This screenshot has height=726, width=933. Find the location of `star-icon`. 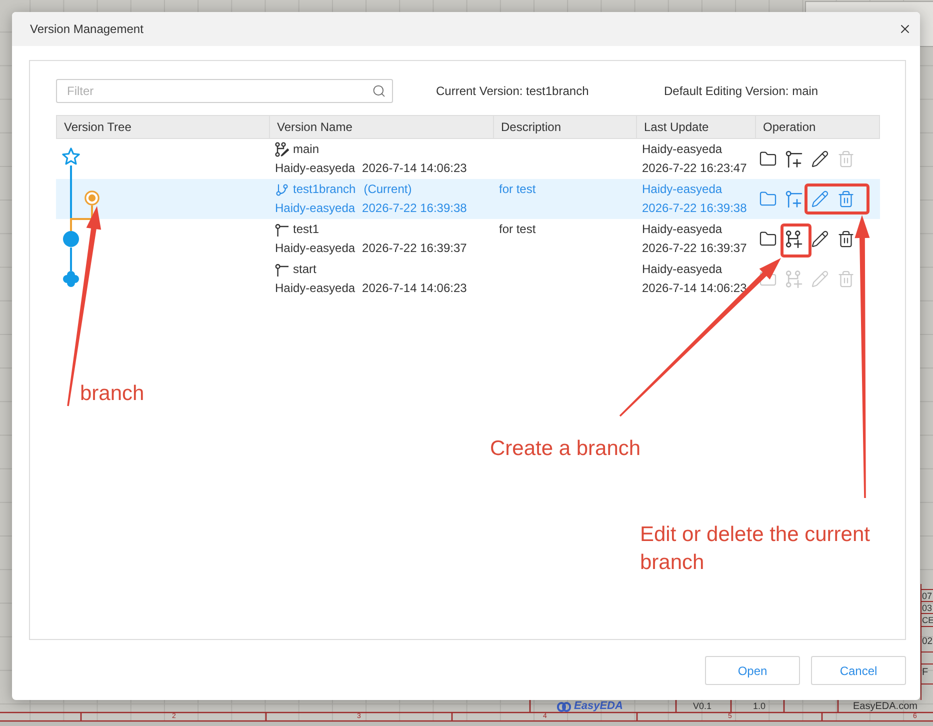

star-icon is located at coordinates (71, 156).